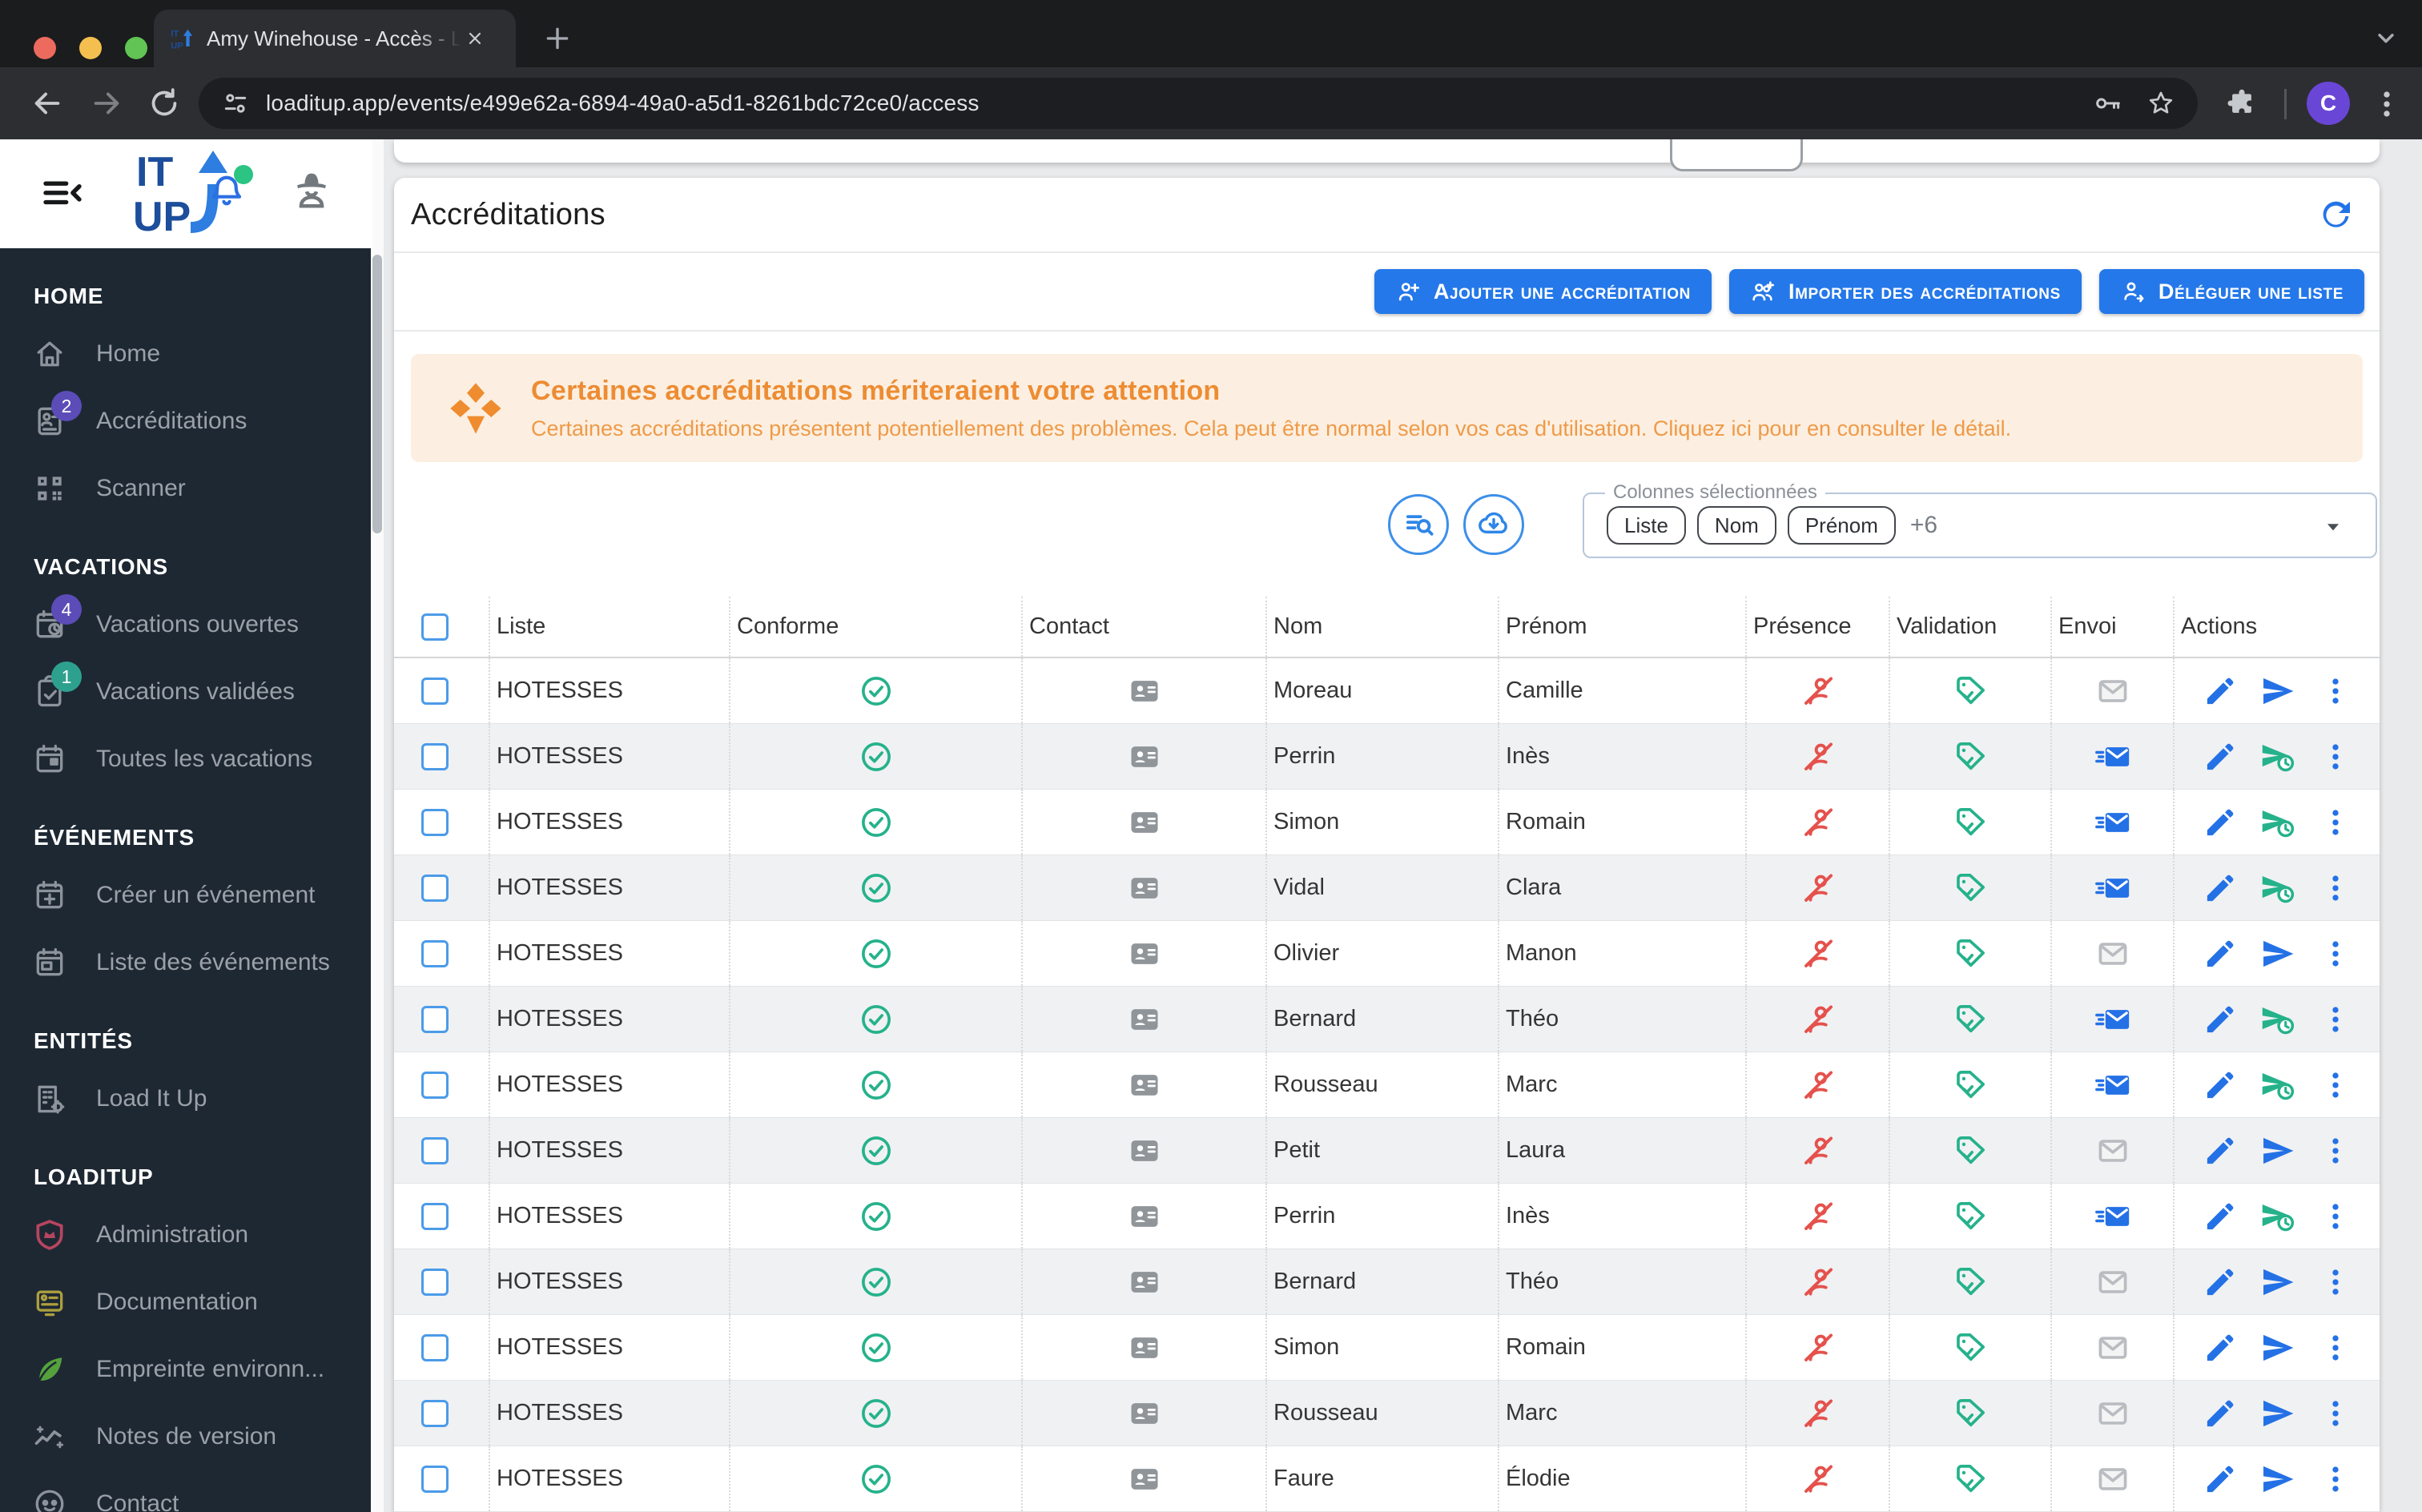 The image size is (2422, 1512). I want to click on columns-selector: Colonnes sélectionnées Liste Nom Prénom +6, so click(1980, 519).